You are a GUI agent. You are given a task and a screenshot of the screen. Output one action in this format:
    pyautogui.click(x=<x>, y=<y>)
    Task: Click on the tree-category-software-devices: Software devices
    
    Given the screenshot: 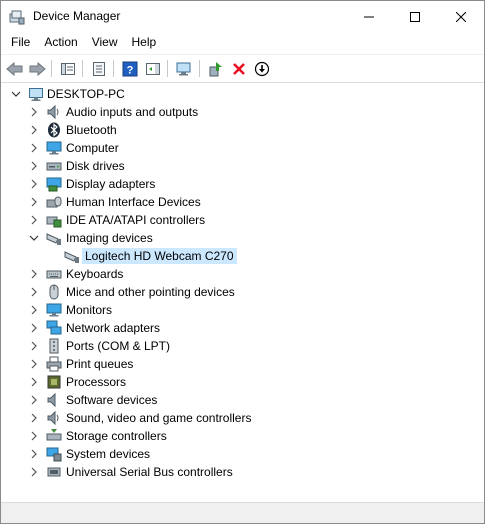 What is the action you would take?
    pyautogui.click(x=242, y=400)
    